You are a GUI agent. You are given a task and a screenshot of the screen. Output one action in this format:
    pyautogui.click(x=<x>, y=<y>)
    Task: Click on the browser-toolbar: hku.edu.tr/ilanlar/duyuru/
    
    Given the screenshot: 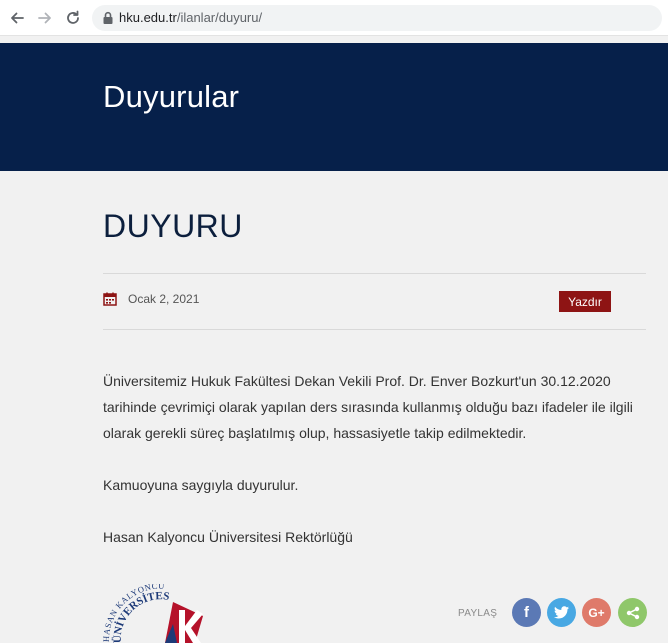 What is the action you would take?
    pyautogui.click(x=334, y=18)
    